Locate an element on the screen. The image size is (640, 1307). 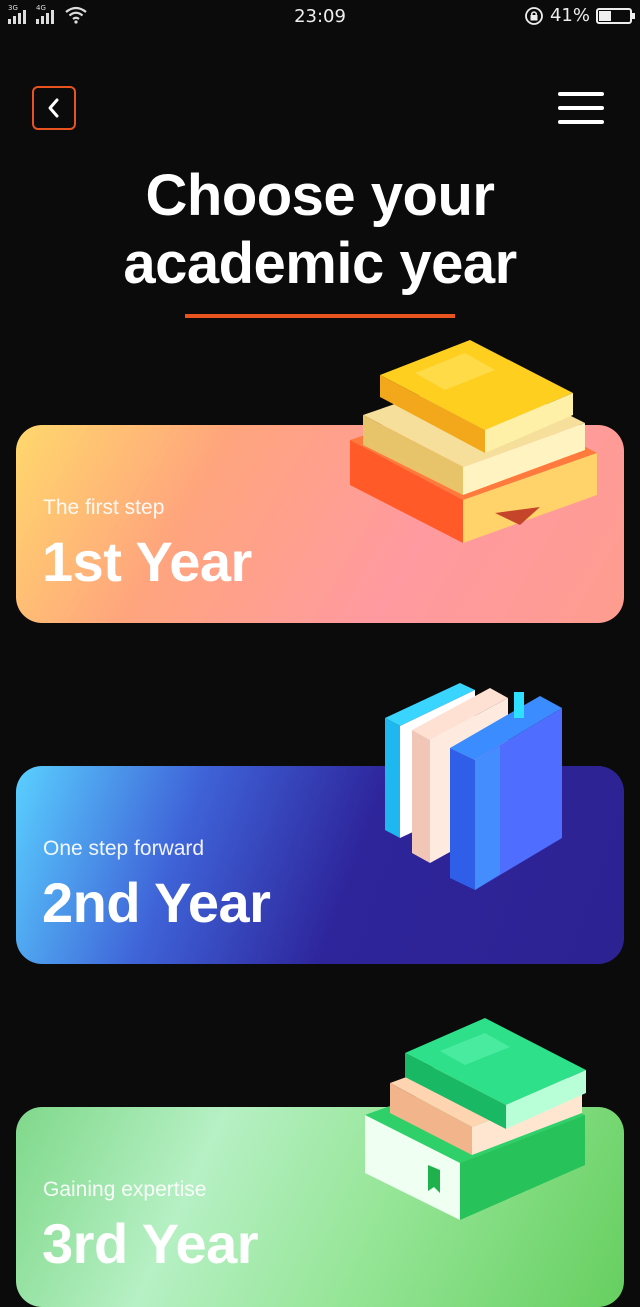
page-title-line1: Choose your is located at coordinates (320, 195).